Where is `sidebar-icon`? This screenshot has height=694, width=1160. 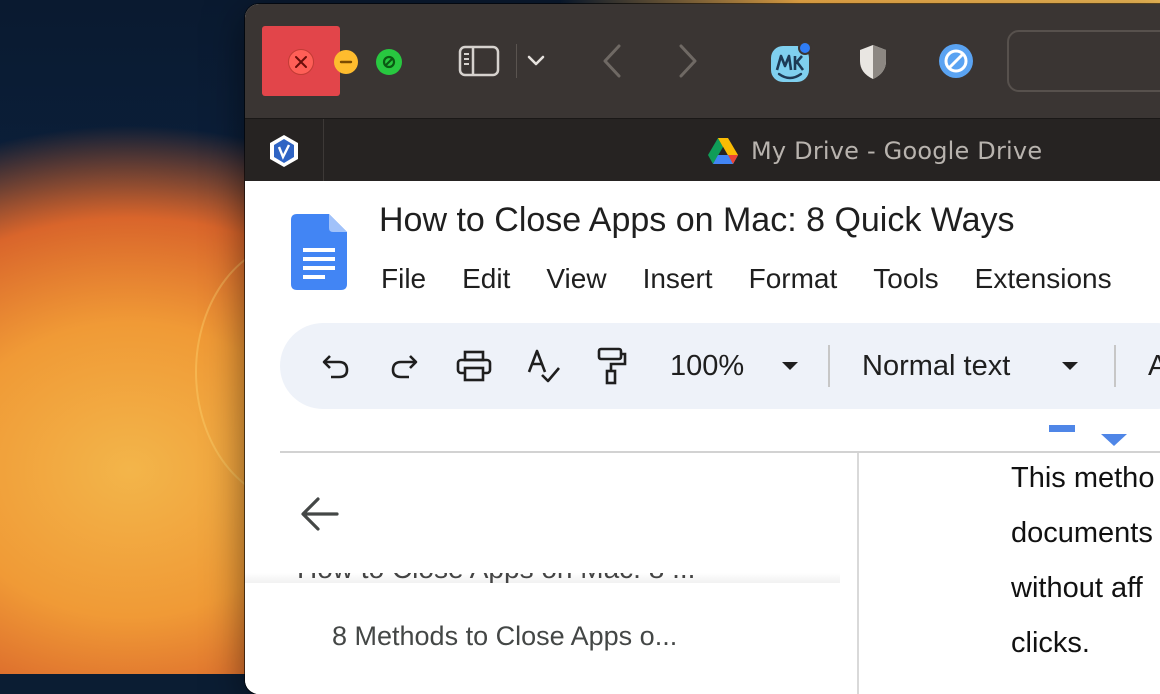
sidebar-icon is located at coordinates (479, 61).